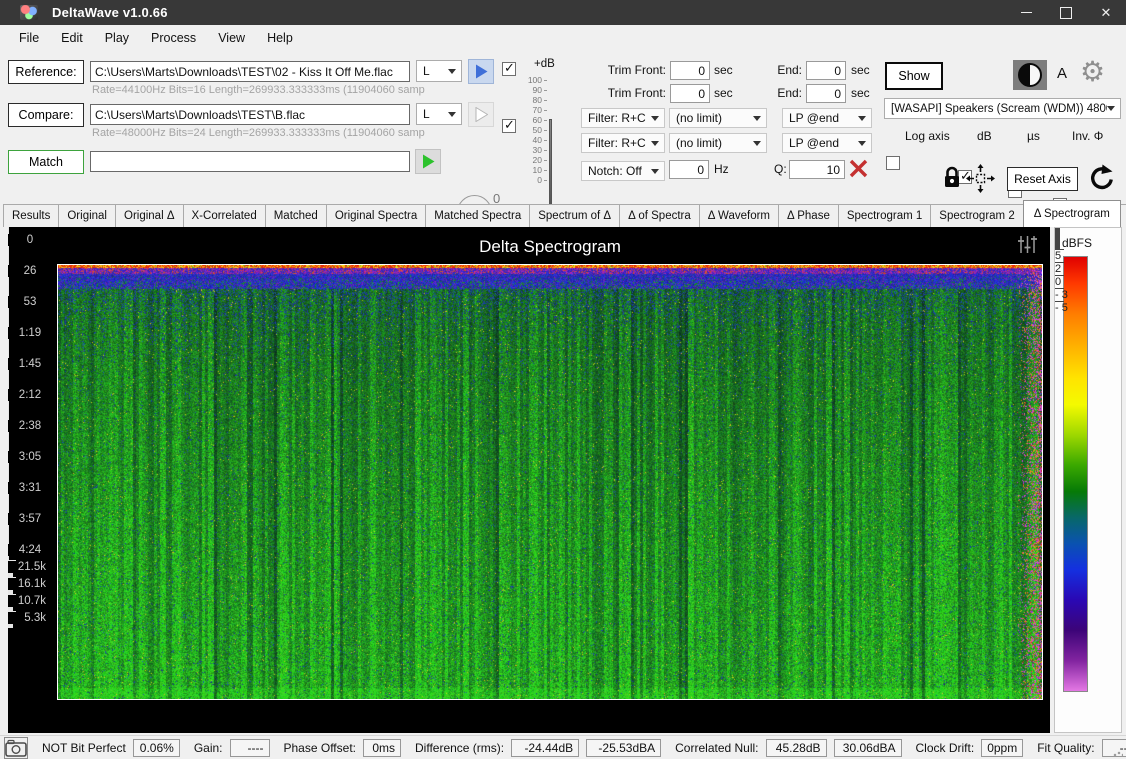 This screenshot has width=1126, height=759. I want to click on clear-notch-button, so click(858, 168).